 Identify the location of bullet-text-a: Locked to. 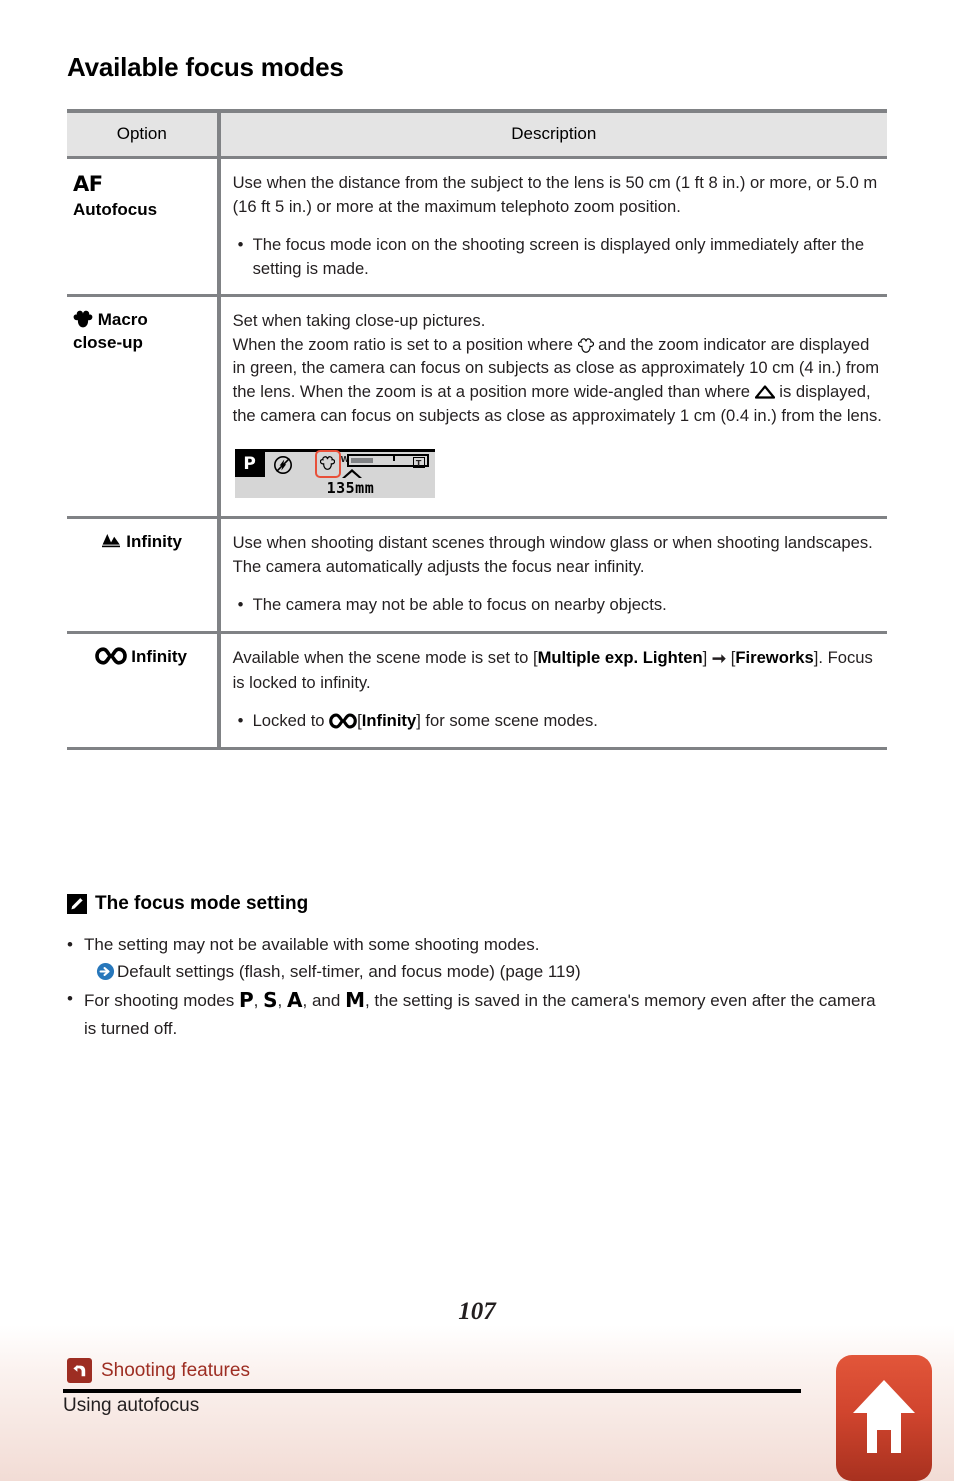
(288, 721).